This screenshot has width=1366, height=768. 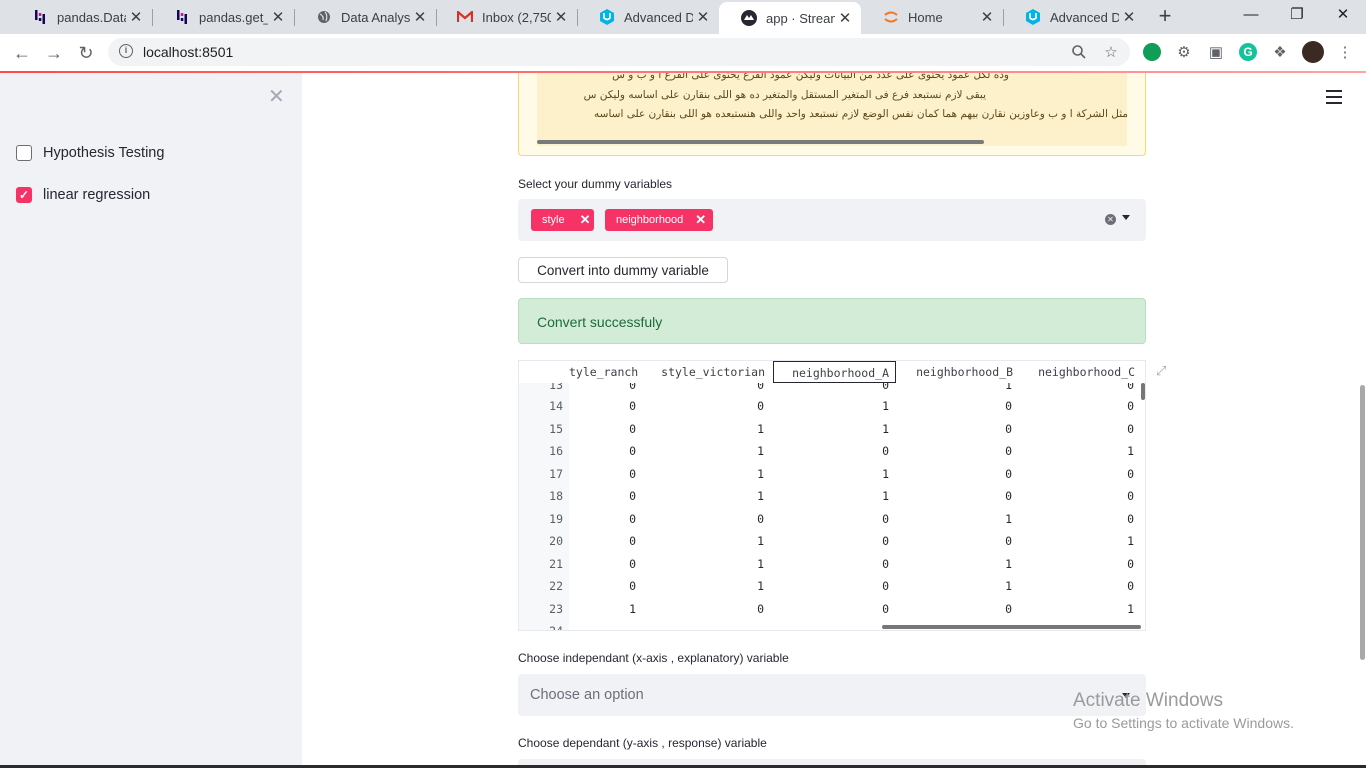 I want to click on close-window-button: ✕, so click(x=1343, y=15).